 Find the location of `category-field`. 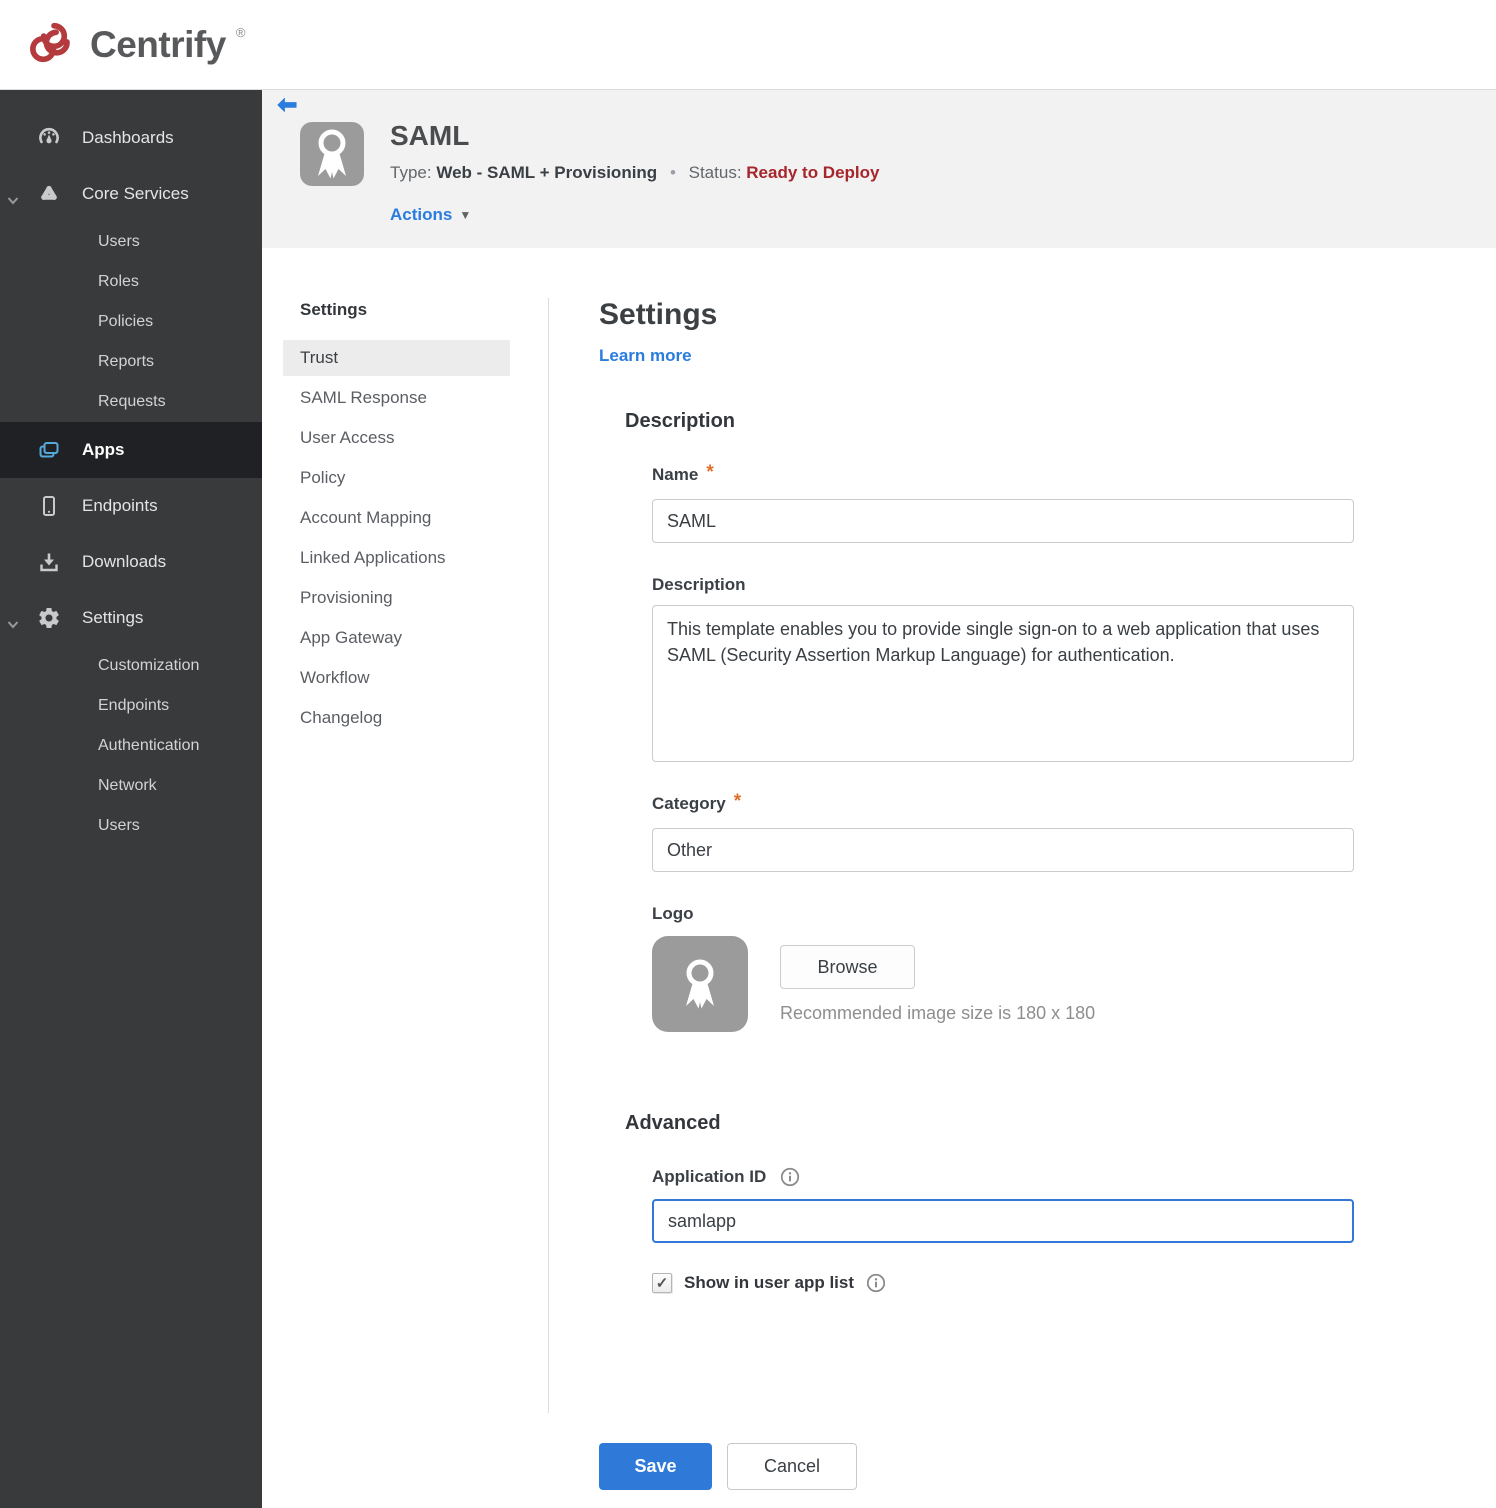

category-field is located at coordinates (1003, 850).